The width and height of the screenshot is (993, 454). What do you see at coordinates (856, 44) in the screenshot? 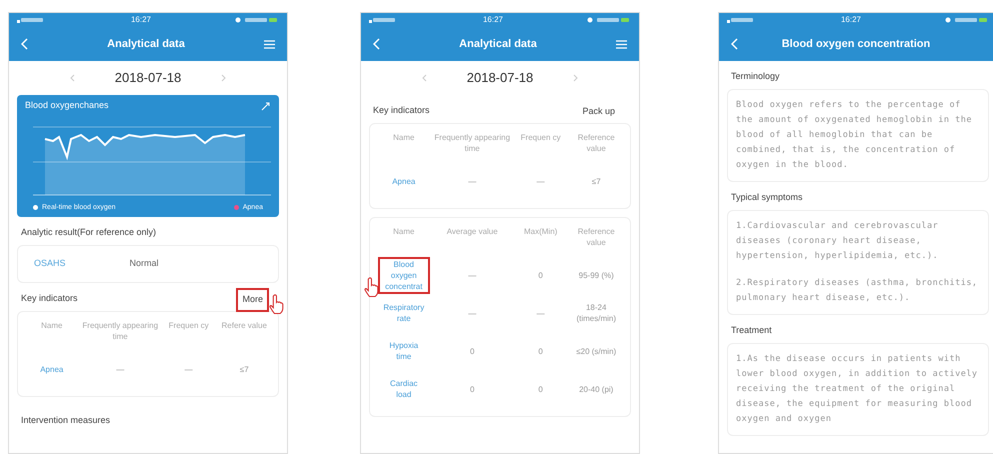
I see `screen-title: Blood oxygen concentration` at bounding box center [856, 44].